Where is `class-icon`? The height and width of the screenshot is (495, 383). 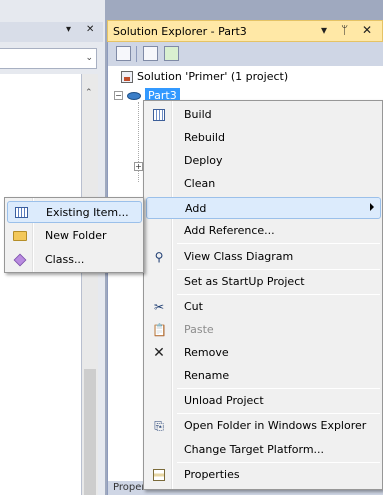
class-icon is located at coordinates (20, 260).